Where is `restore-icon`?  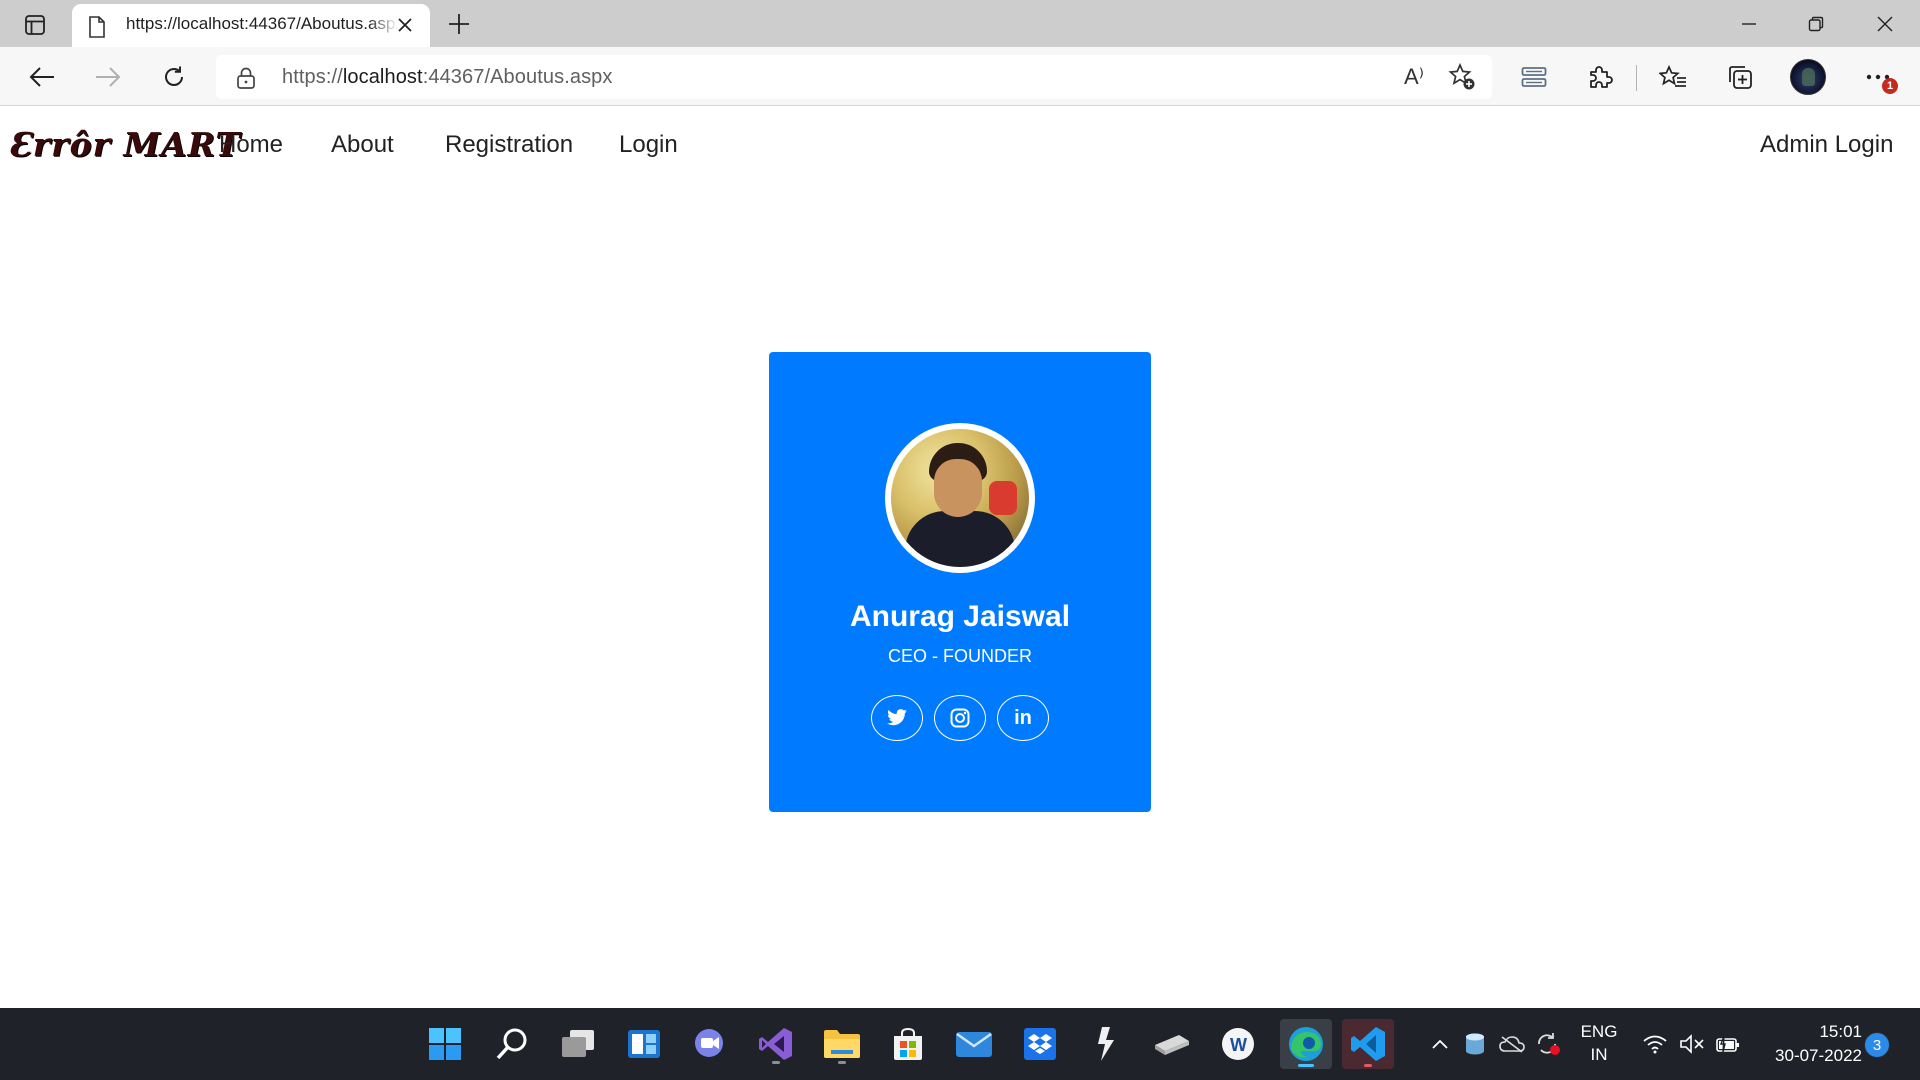 restore-icon is located at coordinates (1816, 23).